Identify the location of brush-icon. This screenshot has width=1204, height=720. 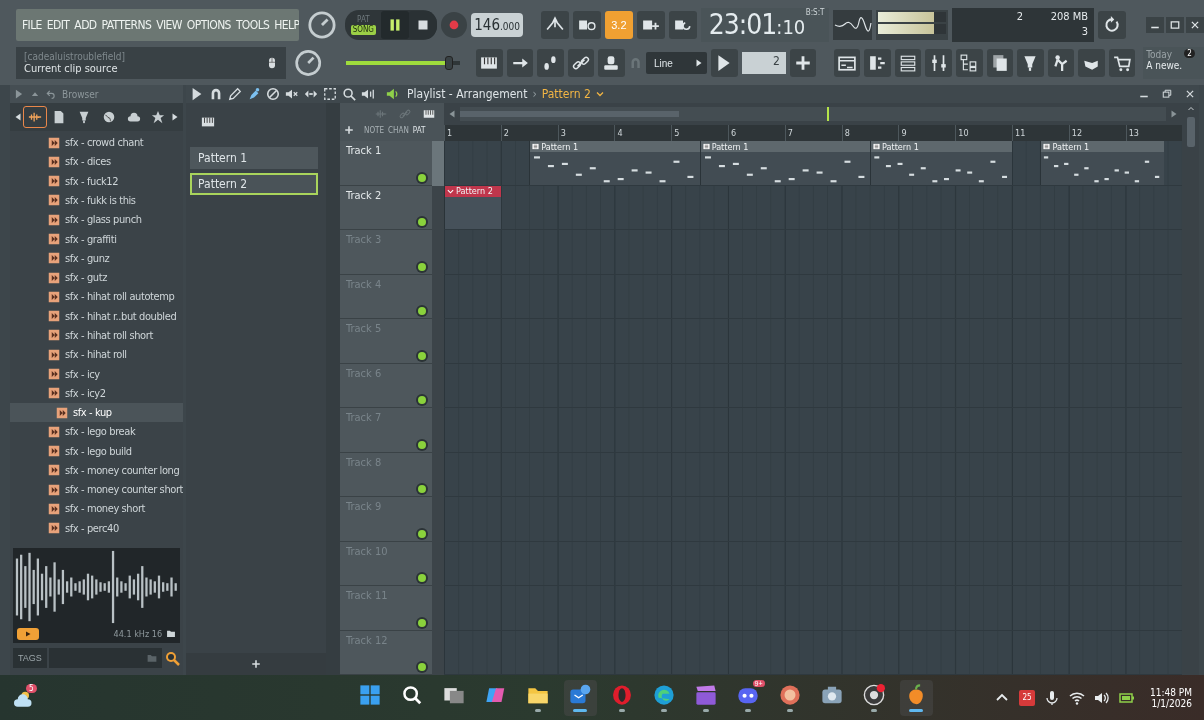
(254, 94).